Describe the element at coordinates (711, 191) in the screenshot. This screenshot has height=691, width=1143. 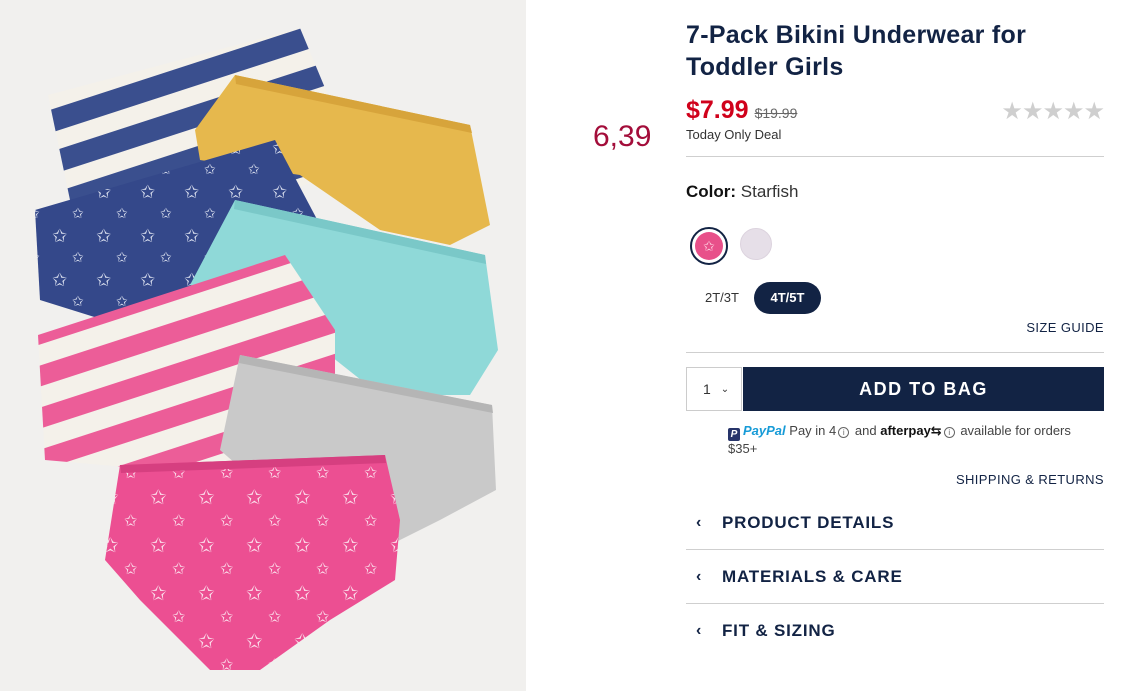
I see `color-label-key: Color:` at that location.